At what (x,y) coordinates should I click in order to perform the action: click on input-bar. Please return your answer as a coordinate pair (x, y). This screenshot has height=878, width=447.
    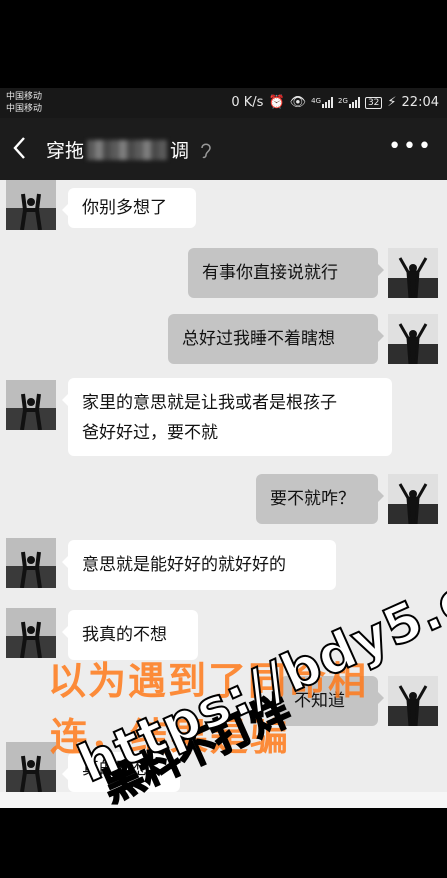
    Looking at the image, I should click on (223, 800).